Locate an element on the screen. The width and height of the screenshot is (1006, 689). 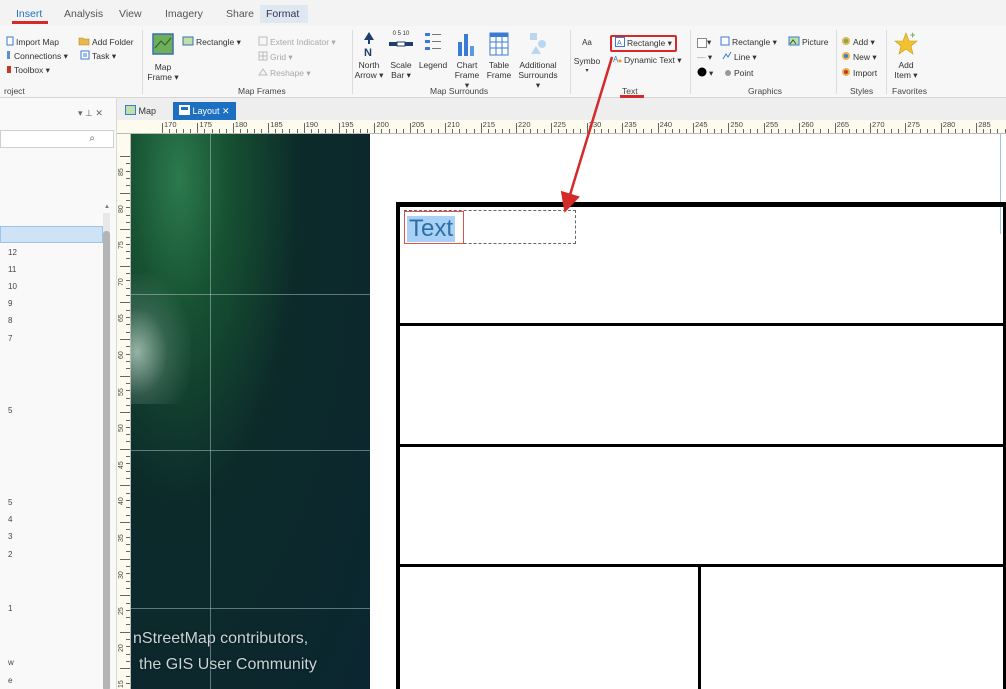
list-item: 3 is located at coordinates (10, 536).